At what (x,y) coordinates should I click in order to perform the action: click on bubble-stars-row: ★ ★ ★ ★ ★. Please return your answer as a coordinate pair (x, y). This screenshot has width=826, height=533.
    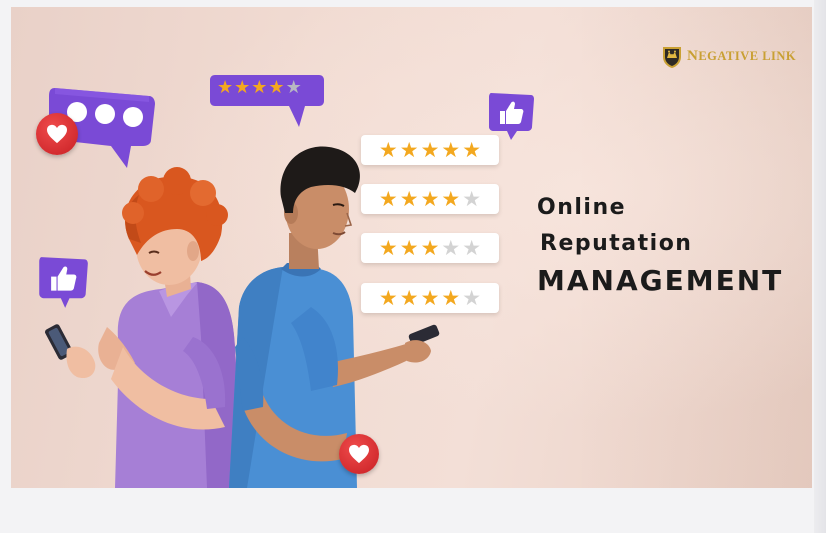
    Looking at the image, I should click on (259, 88).